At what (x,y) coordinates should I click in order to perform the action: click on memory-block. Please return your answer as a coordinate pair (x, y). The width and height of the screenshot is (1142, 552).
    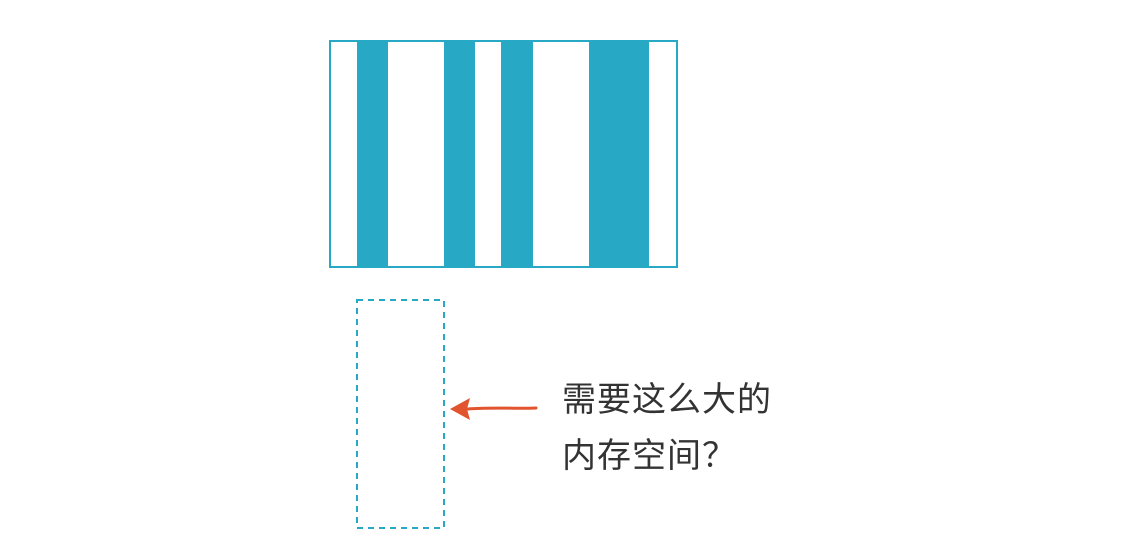
    Looking at the image, I should click on (503, 154).